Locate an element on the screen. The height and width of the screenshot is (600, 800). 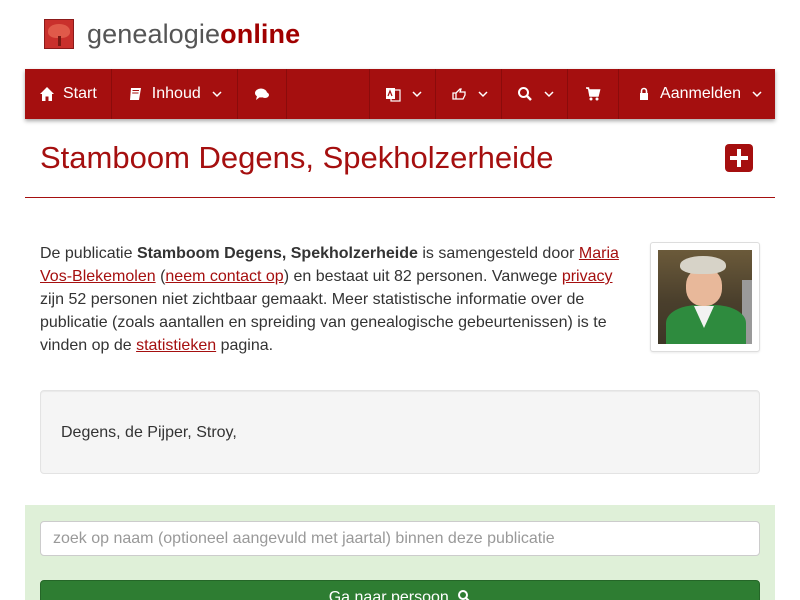
site-name: genealogieonline is located at coordinates (194, 33).